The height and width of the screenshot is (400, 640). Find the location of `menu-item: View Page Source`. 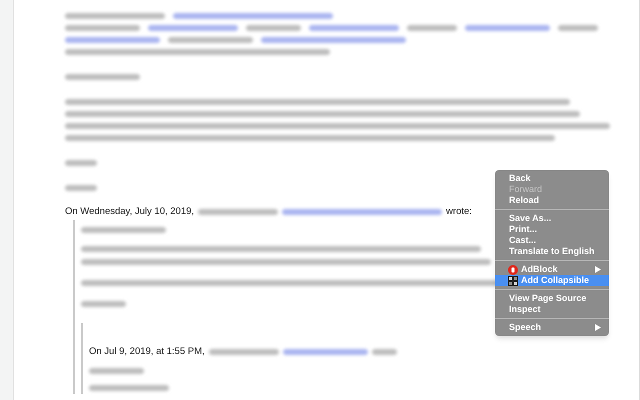

menu-item: View Page Source is located at coordinates (552, 298).